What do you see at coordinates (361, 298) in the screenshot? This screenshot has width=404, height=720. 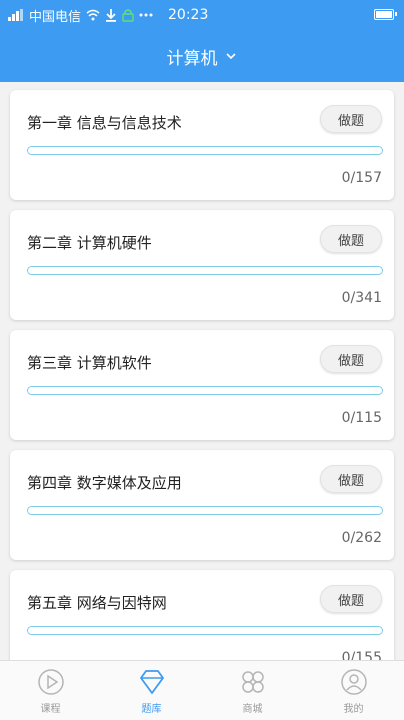 I see `question-count: 0/341` at bounding box center [361, 298].